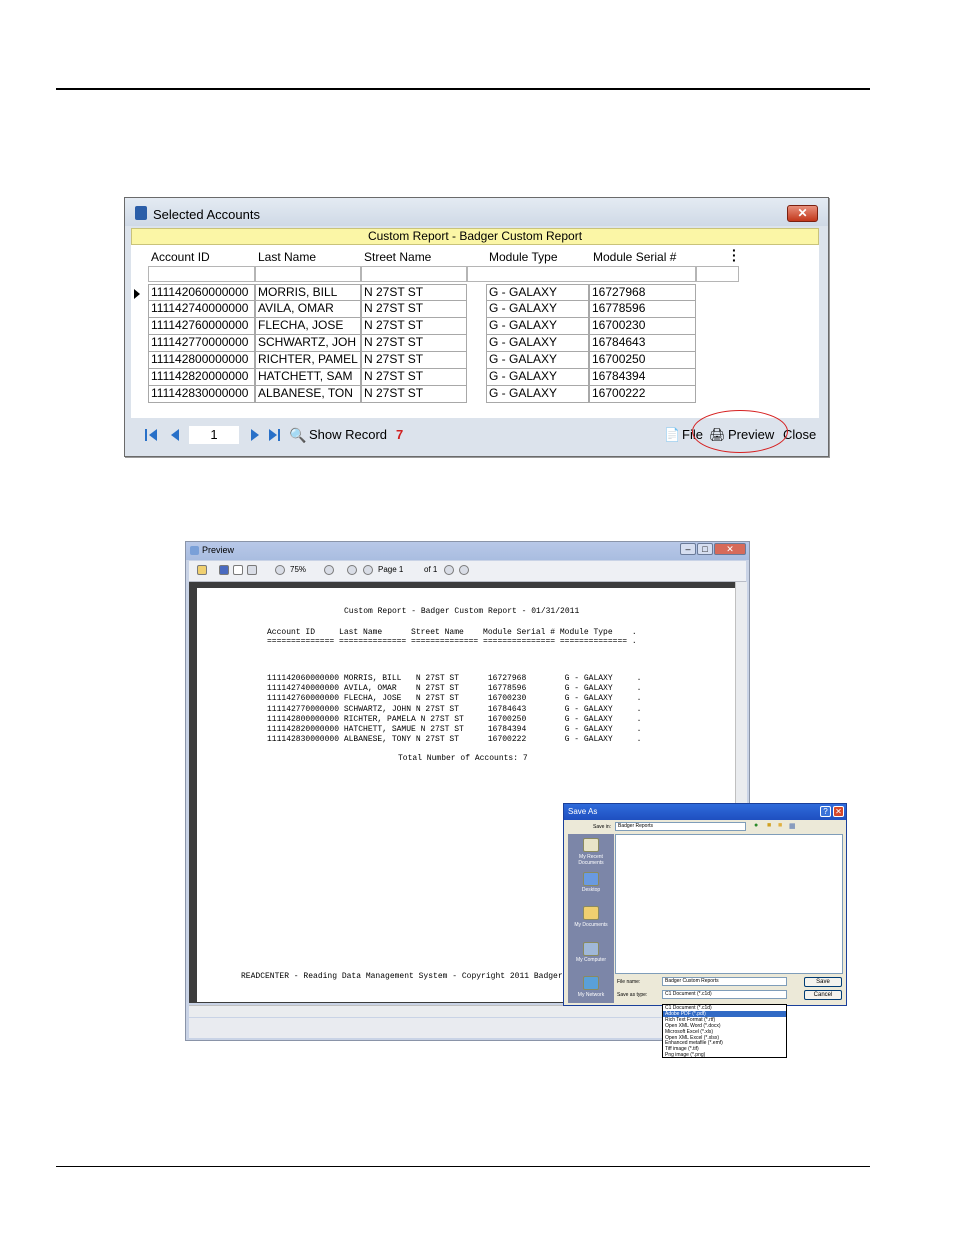 This screenshot has width=954, height=1235. What do you see at coordinates (329, 570) in the screenshot?
I see `zoom-in-icon` at bounding box center [329, 570].